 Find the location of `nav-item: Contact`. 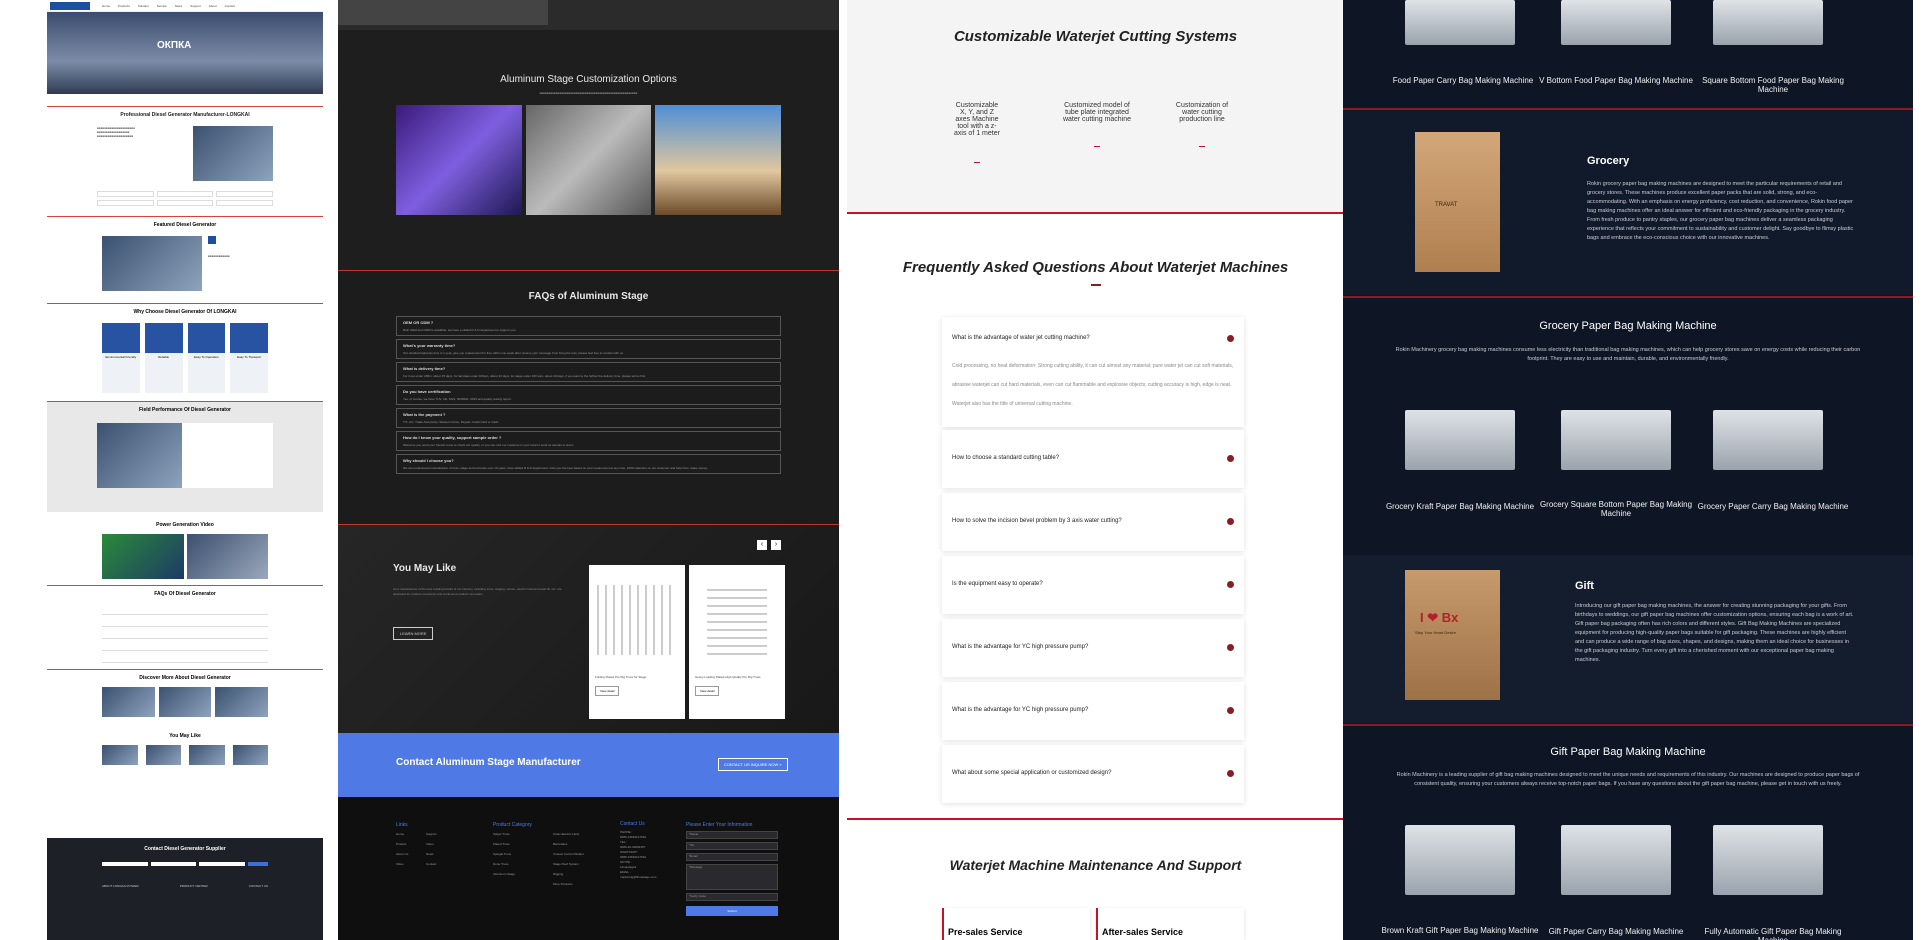

nav-item: Contact is located at coordinates (230, 6).